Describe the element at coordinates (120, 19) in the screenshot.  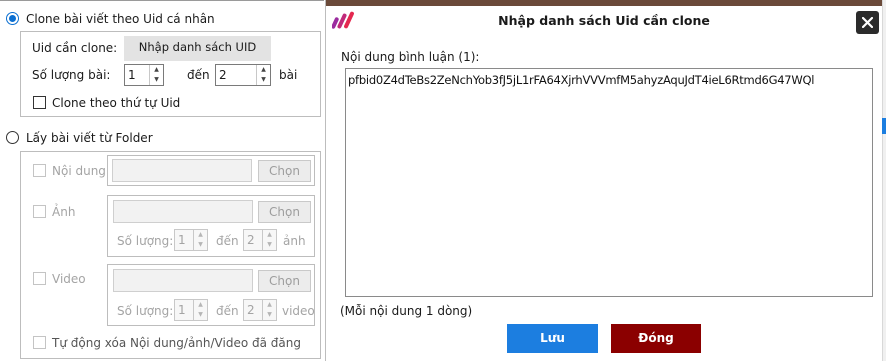
I see `clone-by-uid-label: Clone bài viết theo Uid cá nhân` at that location.